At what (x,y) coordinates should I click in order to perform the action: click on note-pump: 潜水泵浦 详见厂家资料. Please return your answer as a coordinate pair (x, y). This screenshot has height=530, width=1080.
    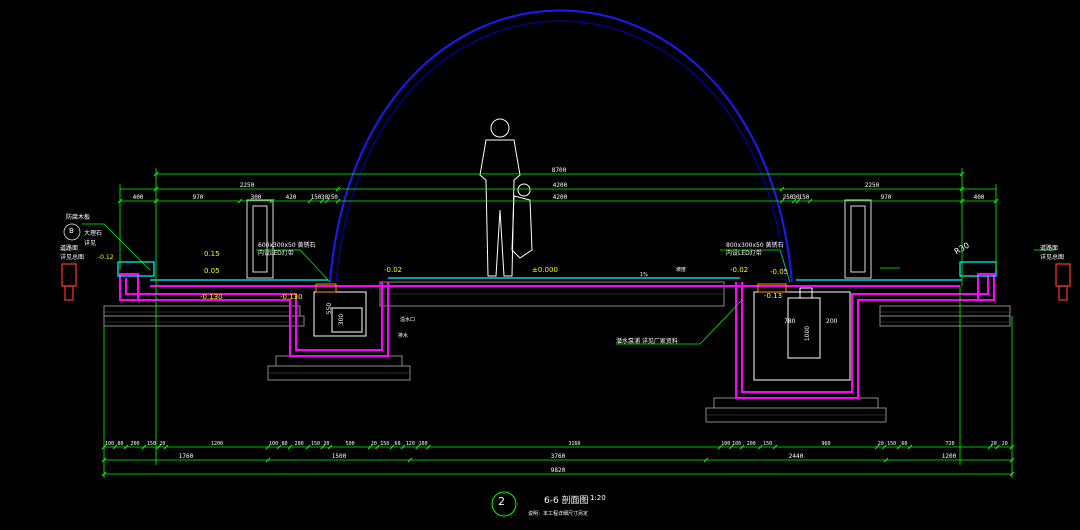
    Looking at the image, I should click on (647, 341).